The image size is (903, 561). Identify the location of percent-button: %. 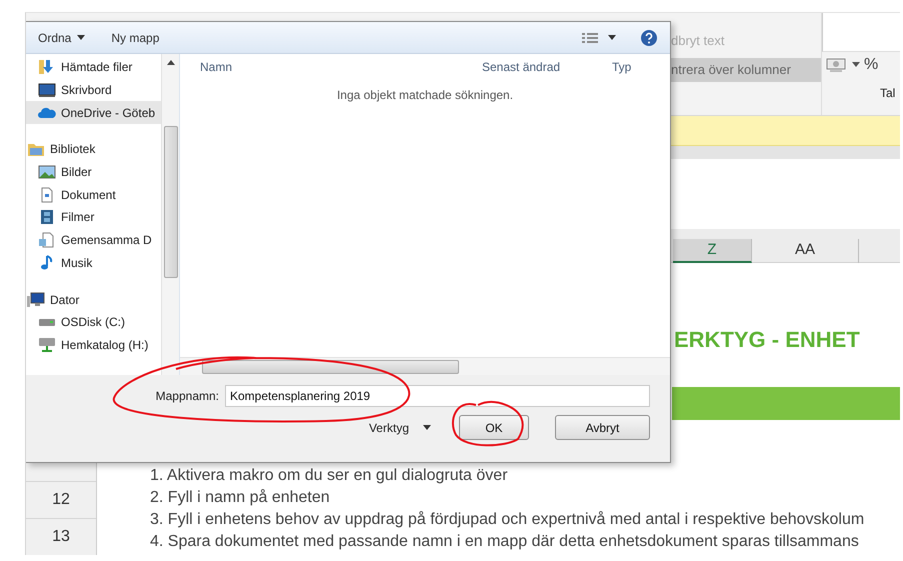
(871, 65).